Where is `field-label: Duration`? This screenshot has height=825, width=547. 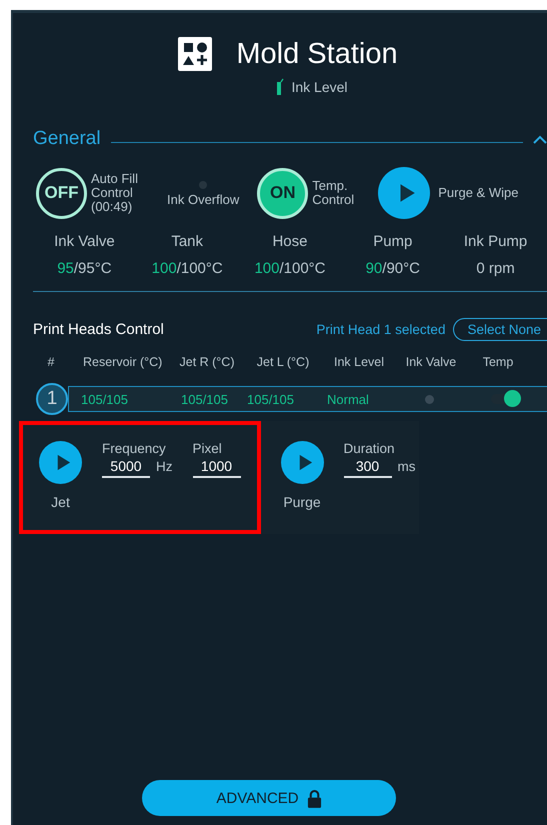
field-label: Duration is located at coordinates (370, 448).